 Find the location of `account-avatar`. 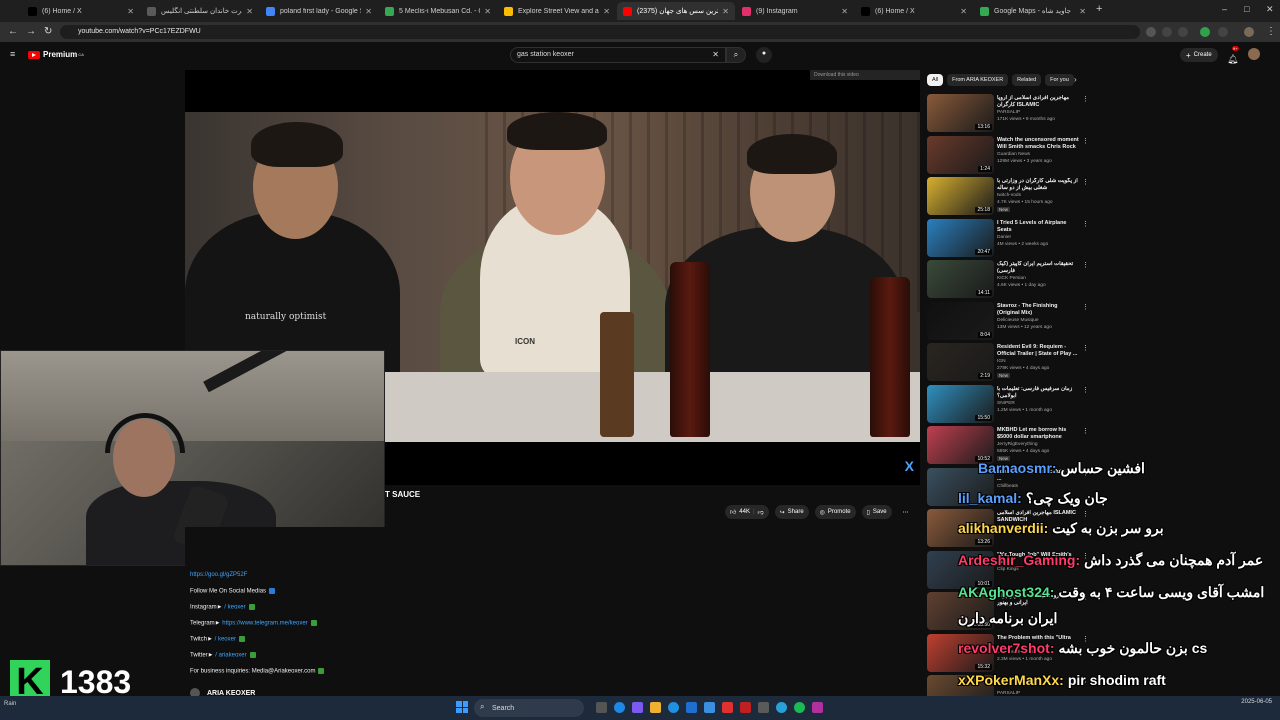

account-avatar is located at coordinates (1254, 54).